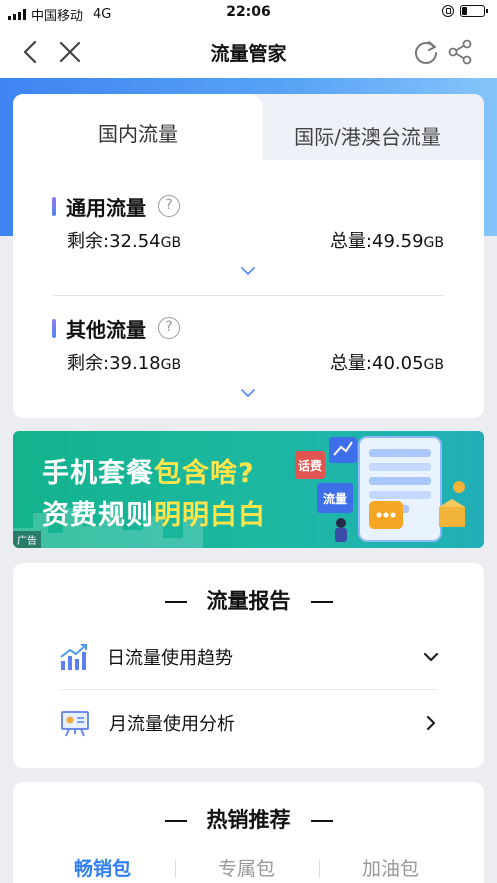  I want to click on hot-recommend-card: 热销推荐 畅销包 专属包 加油包, so click(248, 832).